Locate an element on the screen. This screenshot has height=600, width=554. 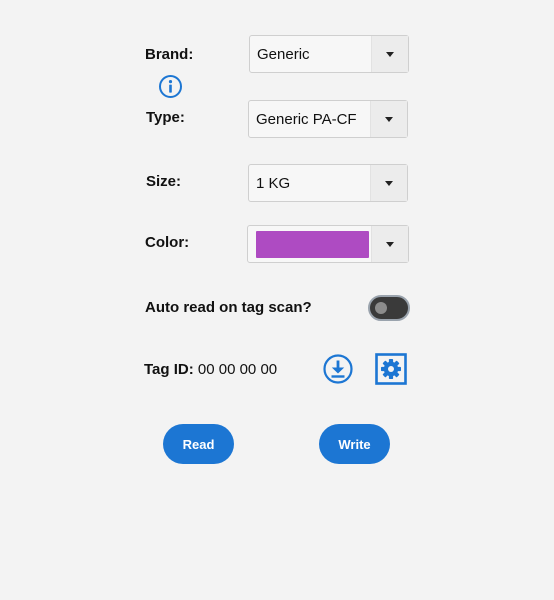
tag-id-value: 00 00 00 00 is located at coordinates (237, 369).